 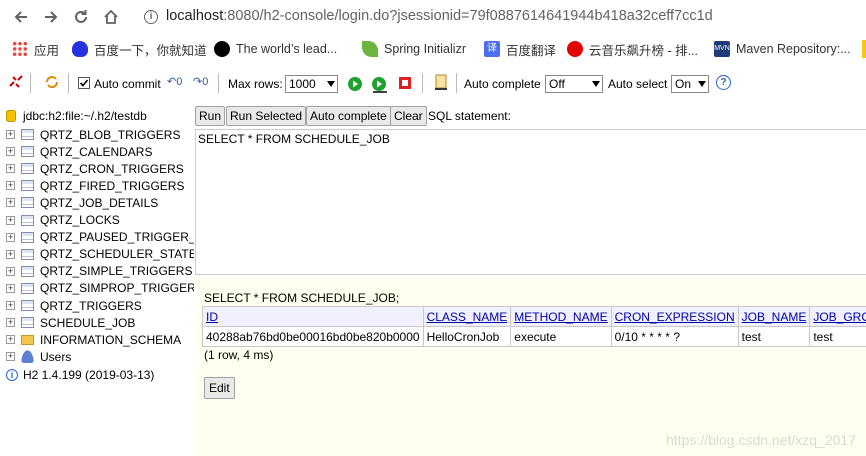 I want to click on column-header: METHOD_NAME, so click(x=561, y=316).